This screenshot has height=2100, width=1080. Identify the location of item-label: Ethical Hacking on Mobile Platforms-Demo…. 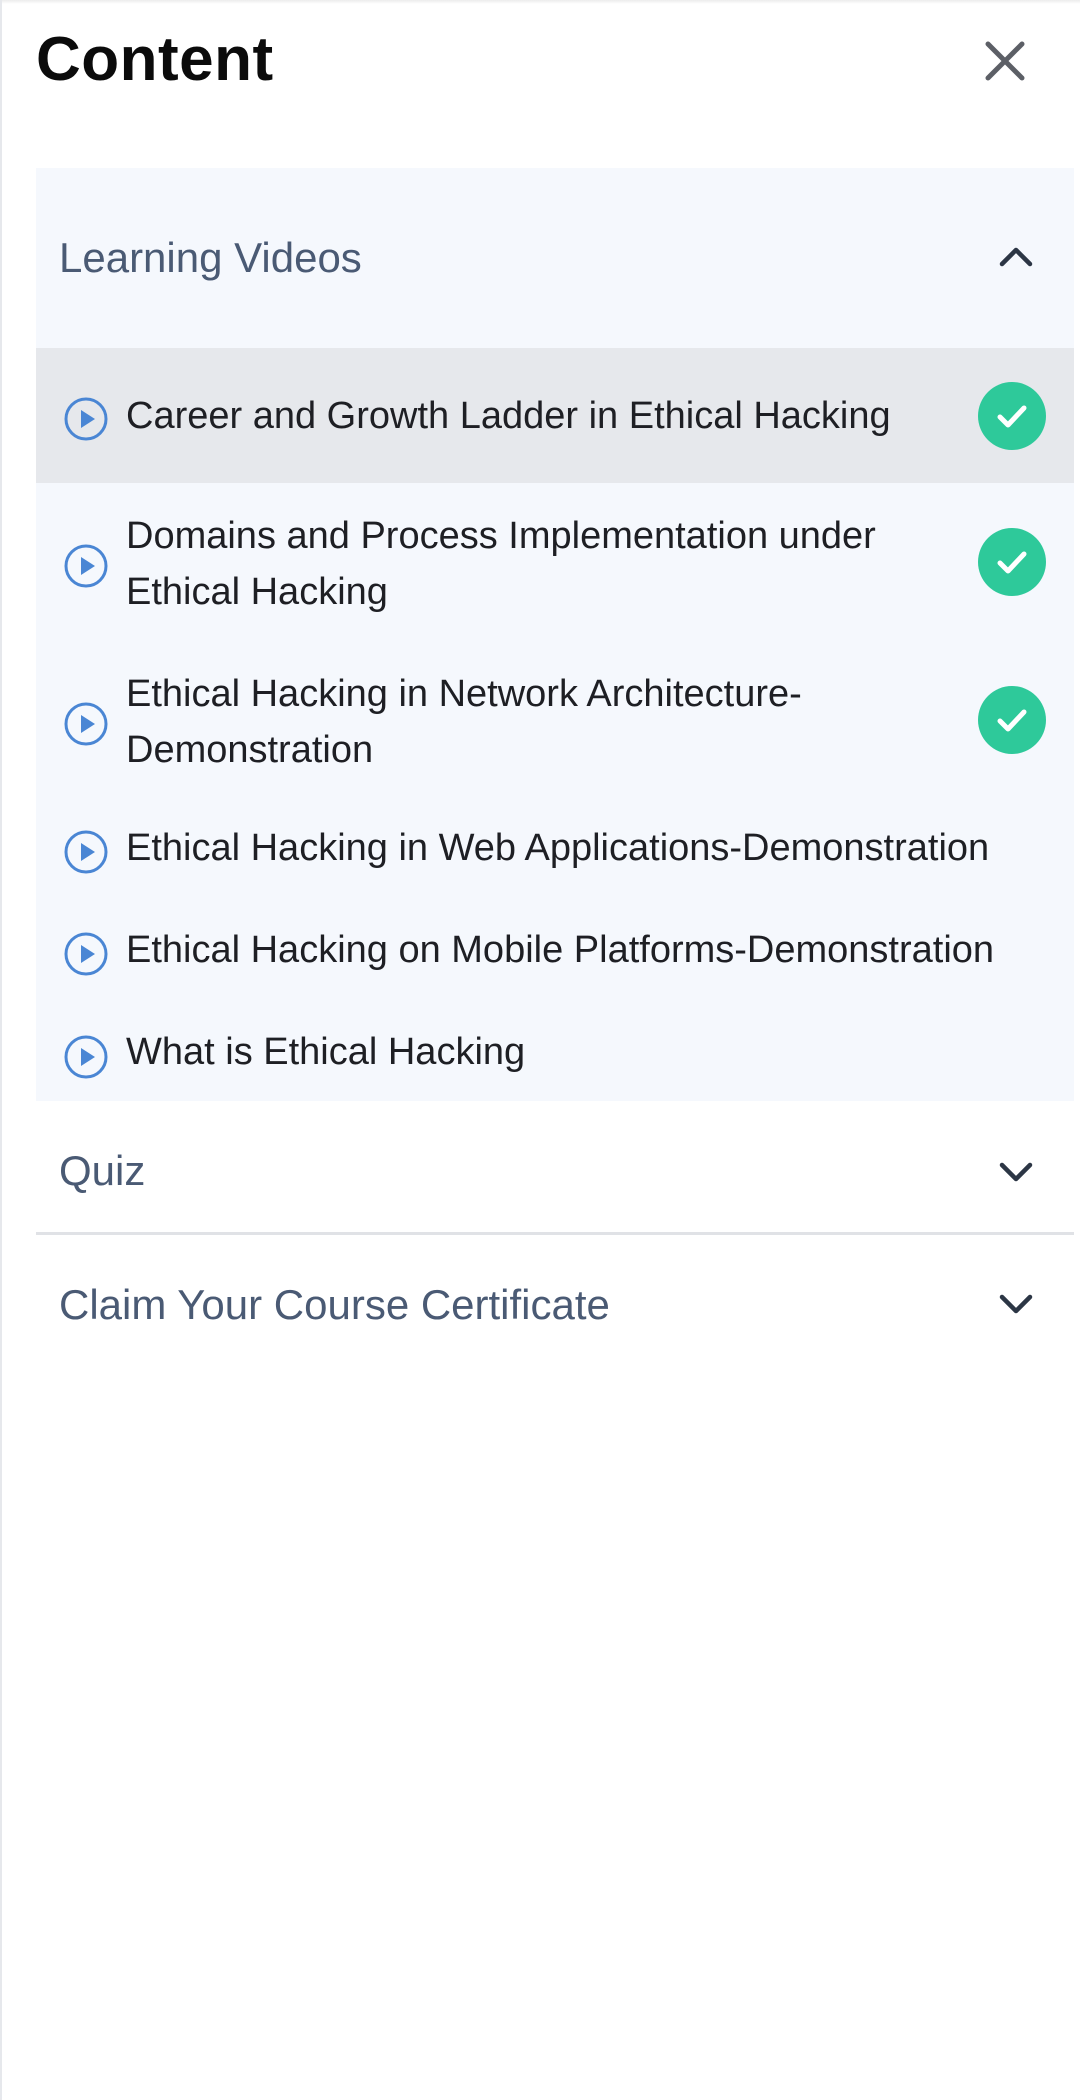
(591, 950).